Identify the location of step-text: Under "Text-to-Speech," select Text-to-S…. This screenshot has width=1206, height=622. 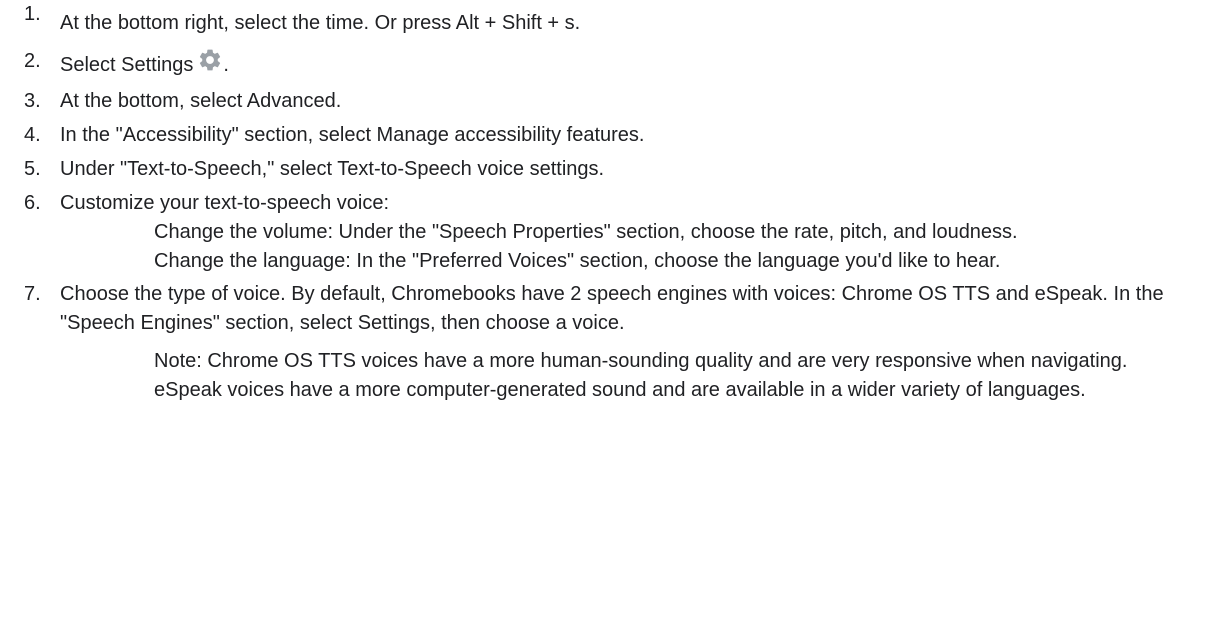
(332, 169).